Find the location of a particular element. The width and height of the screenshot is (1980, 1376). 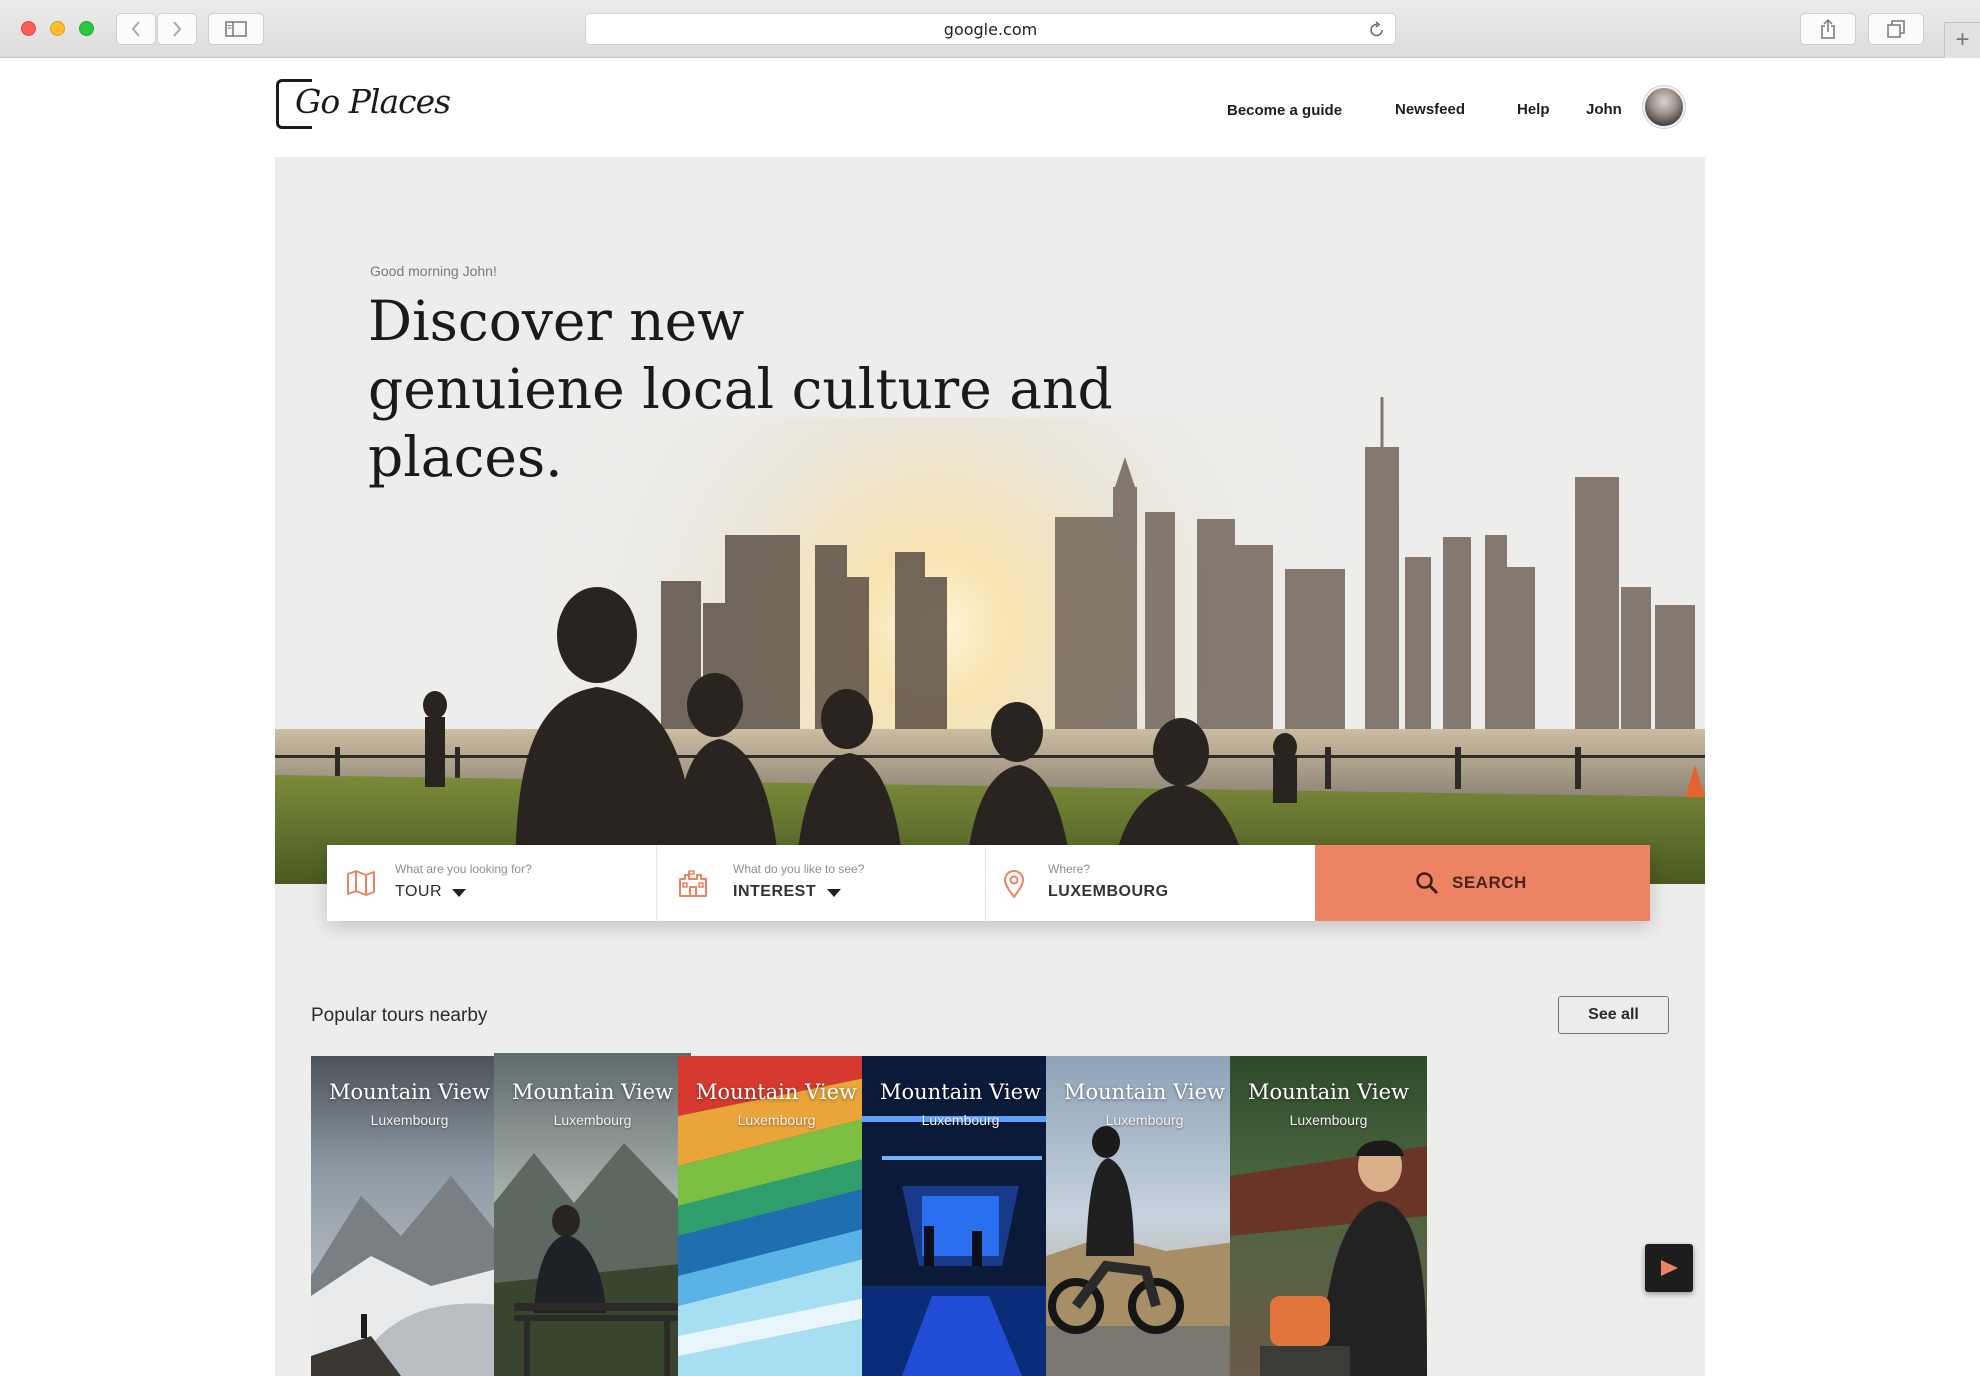

interest-value: INTEREST is located at coordinates (775, 891).